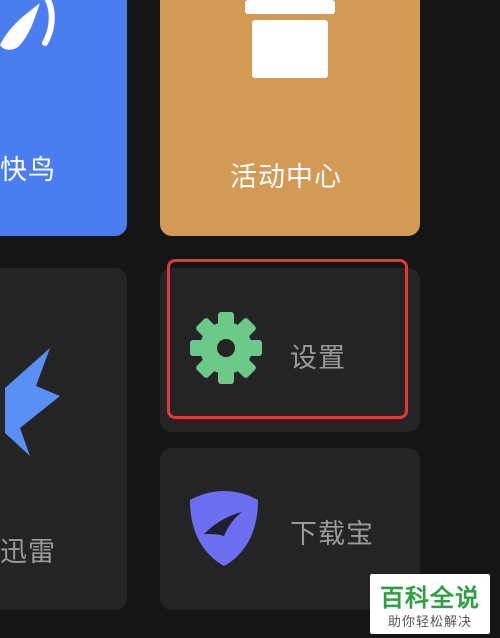  Describe the element at coordinates (430, 598) in the screenshot. I see `watermark-title: 百科全说` at that location.